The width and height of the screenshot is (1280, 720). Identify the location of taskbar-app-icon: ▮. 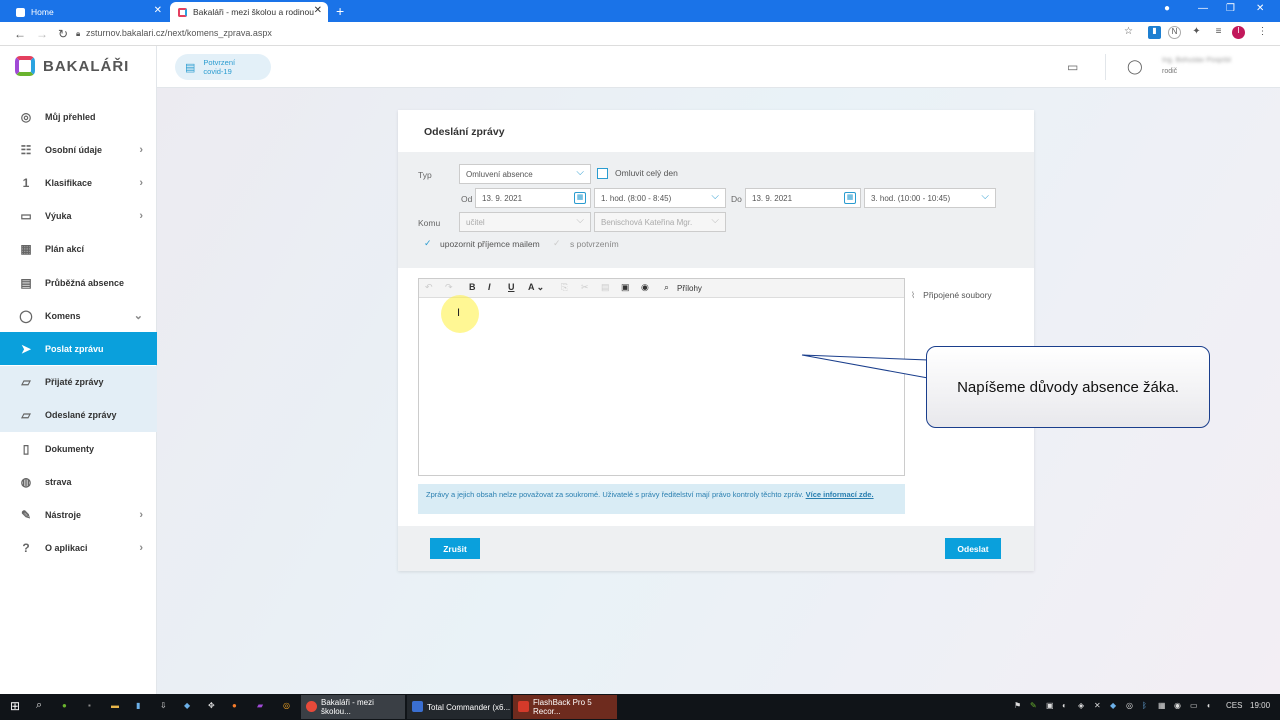
(138, 705).